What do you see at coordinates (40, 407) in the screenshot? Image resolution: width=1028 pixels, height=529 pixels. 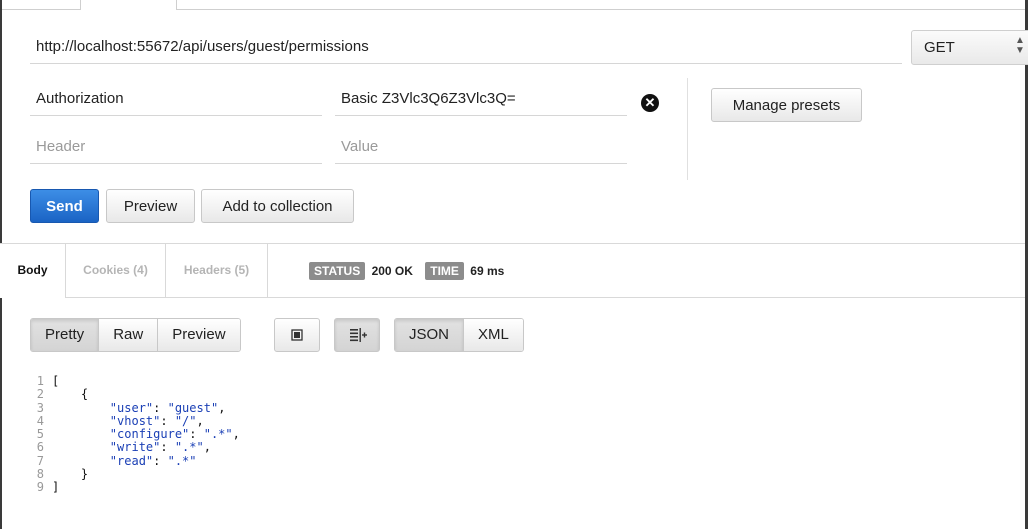 I see `line-number: 3` at bounding box center [40, 407].